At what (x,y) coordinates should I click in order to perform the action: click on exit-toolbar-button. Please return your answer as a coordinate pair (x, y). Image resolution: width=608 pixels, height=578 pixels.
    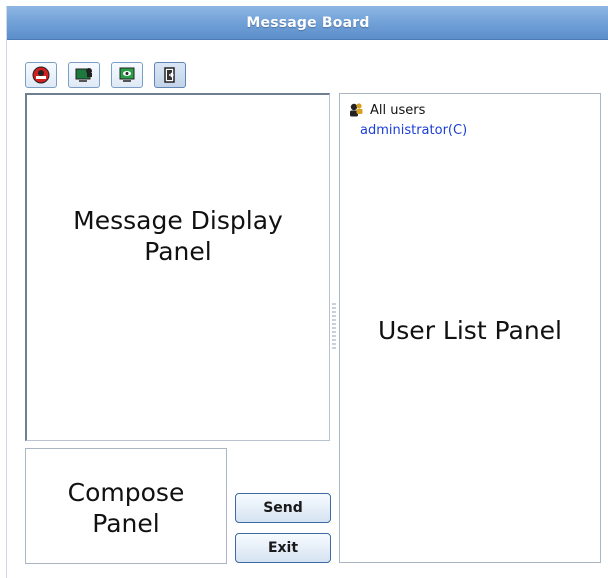
    Looking at the image, I should click on (170, 75).